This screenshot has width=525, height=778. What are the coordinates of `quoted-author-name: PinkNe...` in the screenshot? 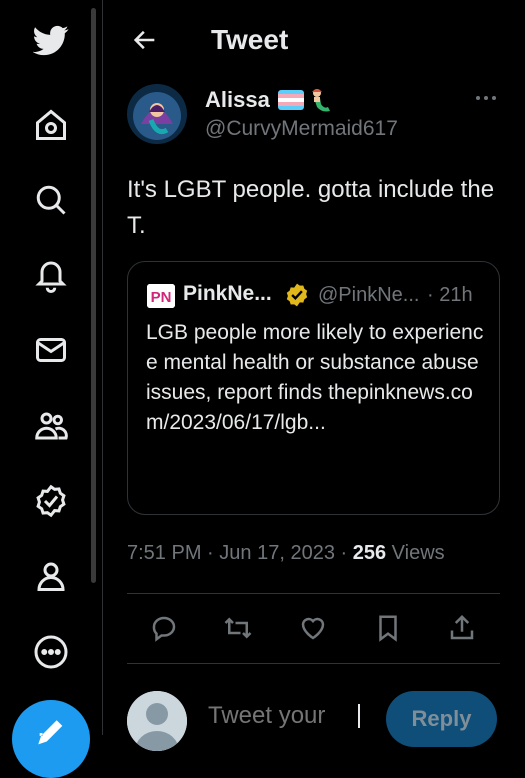 It's located at (227, 293).